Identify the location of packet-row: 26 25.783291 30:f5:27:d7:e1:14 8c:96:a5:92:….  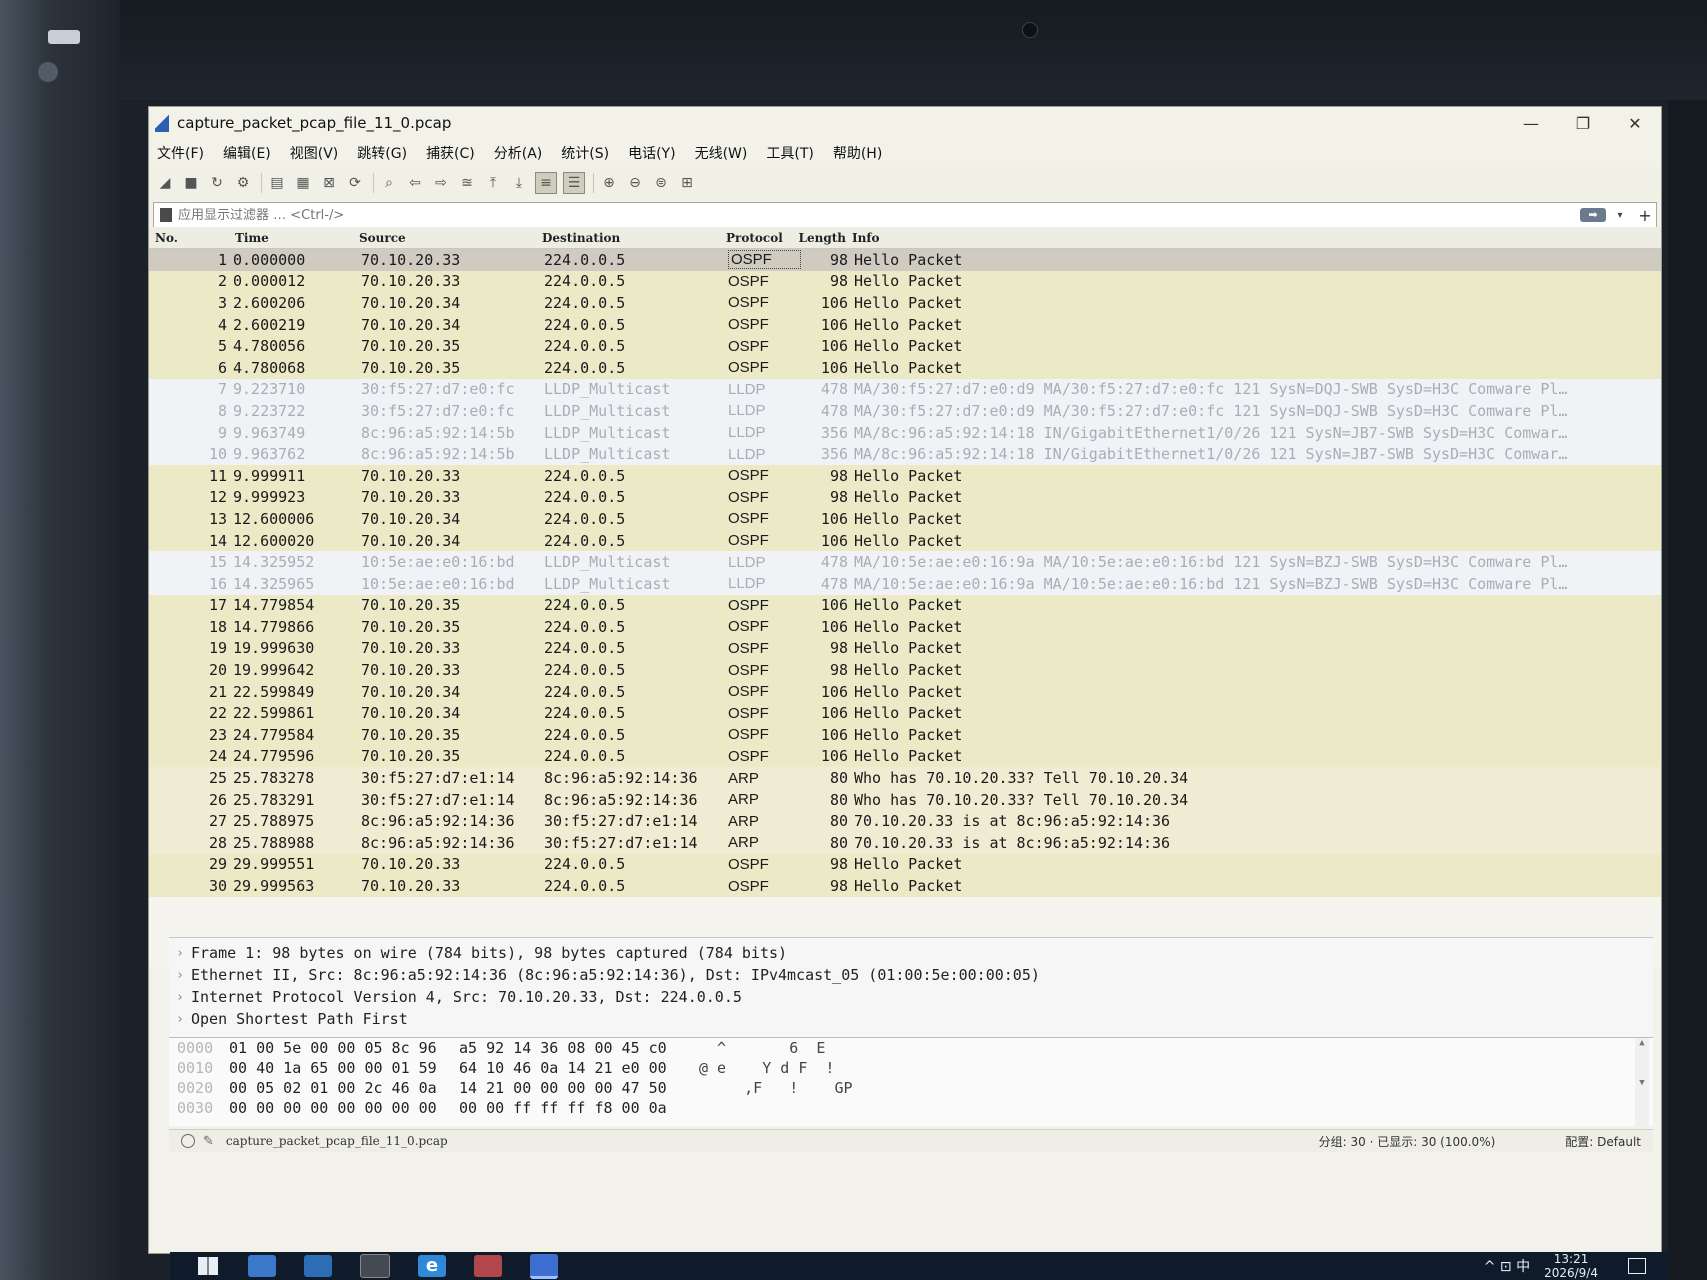
(905, 799).